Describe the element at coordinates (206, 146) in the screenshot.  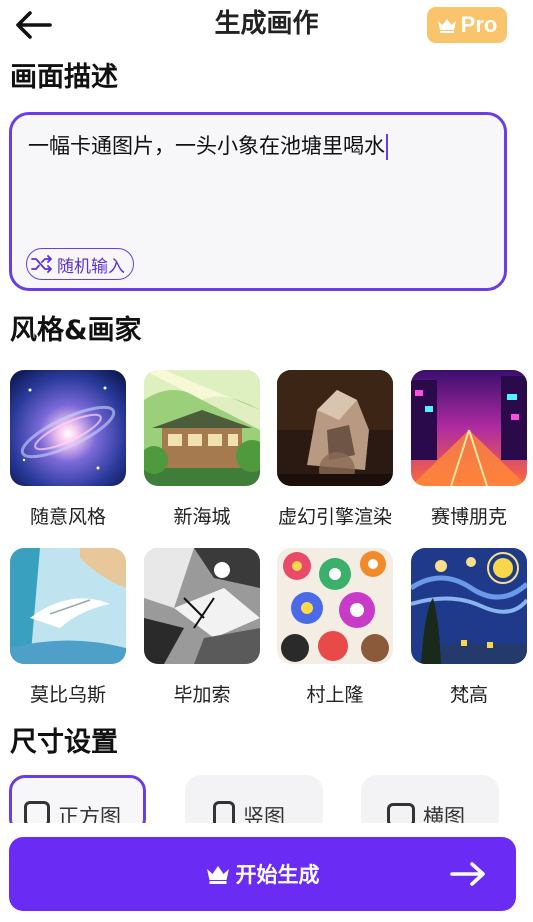
I see `prompt-text: 一幅卡通图片，一头小象在池塘里喝水` at that location.